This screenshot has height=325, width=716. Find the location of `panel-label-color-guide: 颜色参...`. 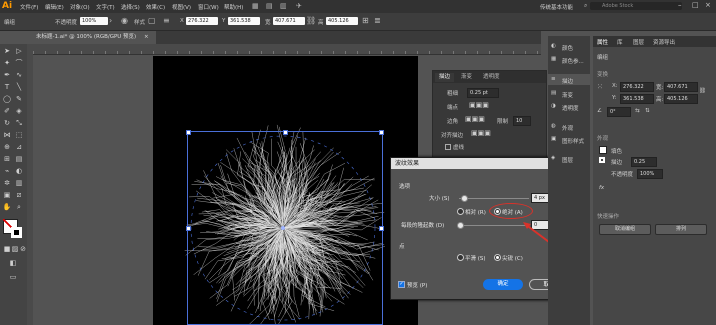

panel-label-color-guide: 颜色参... is located at coordinates (573, 61).